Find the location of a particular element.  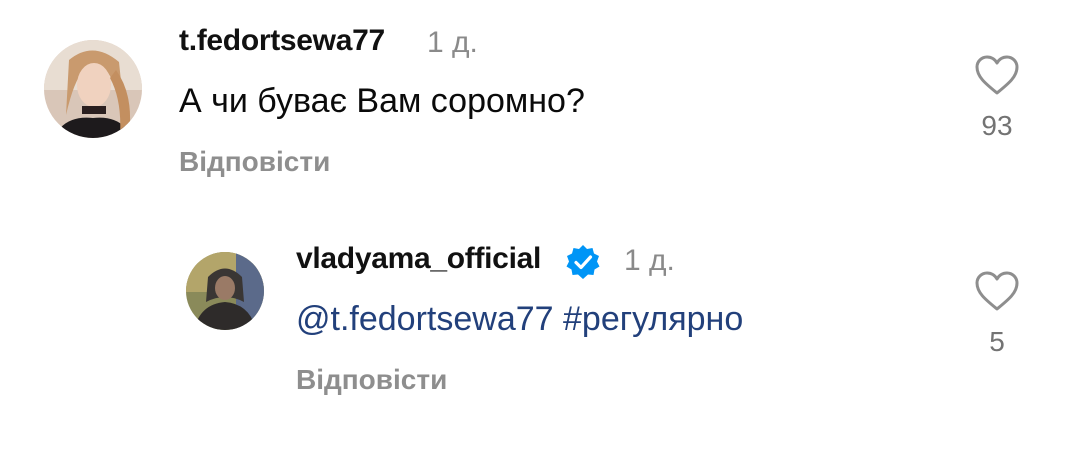

reply-username: vladyama_official is located at coordinates (418, 259).